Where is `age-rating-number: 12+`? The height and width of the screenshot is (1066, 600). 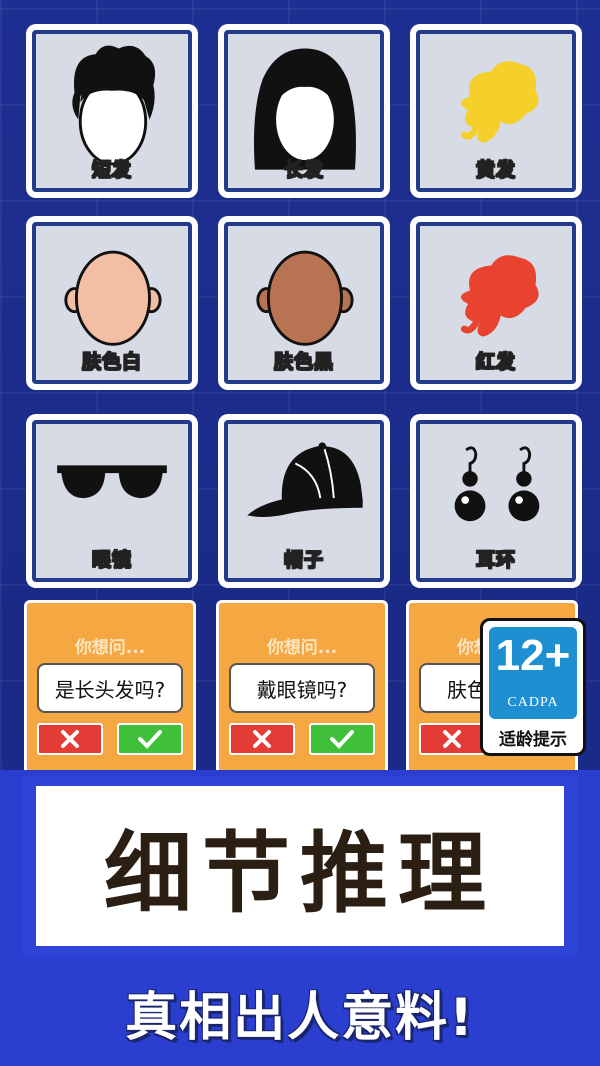 age-rating-number: 12+ is located at coordinates (533, 655).